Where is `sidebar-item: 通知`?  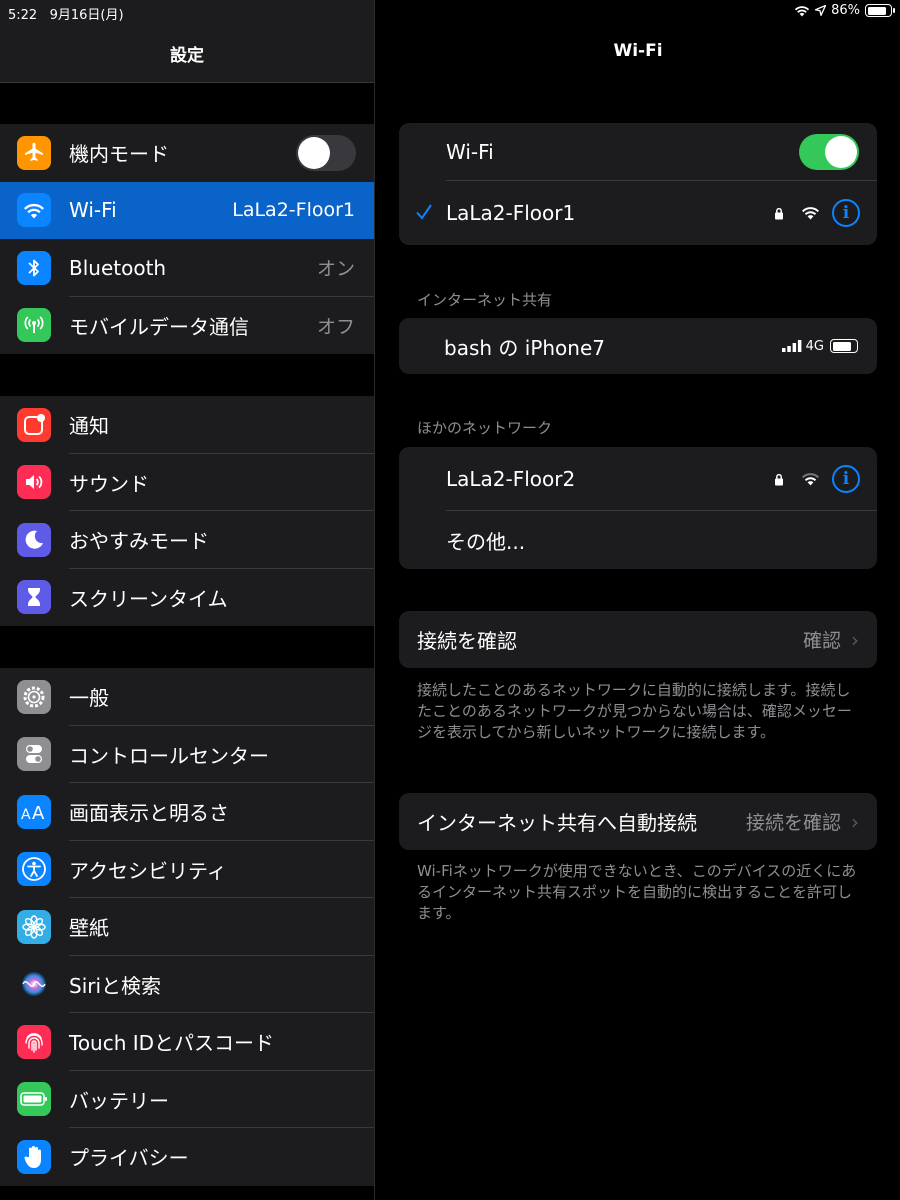
sidebar-item: 通知 is located at coordinates (187, 425).